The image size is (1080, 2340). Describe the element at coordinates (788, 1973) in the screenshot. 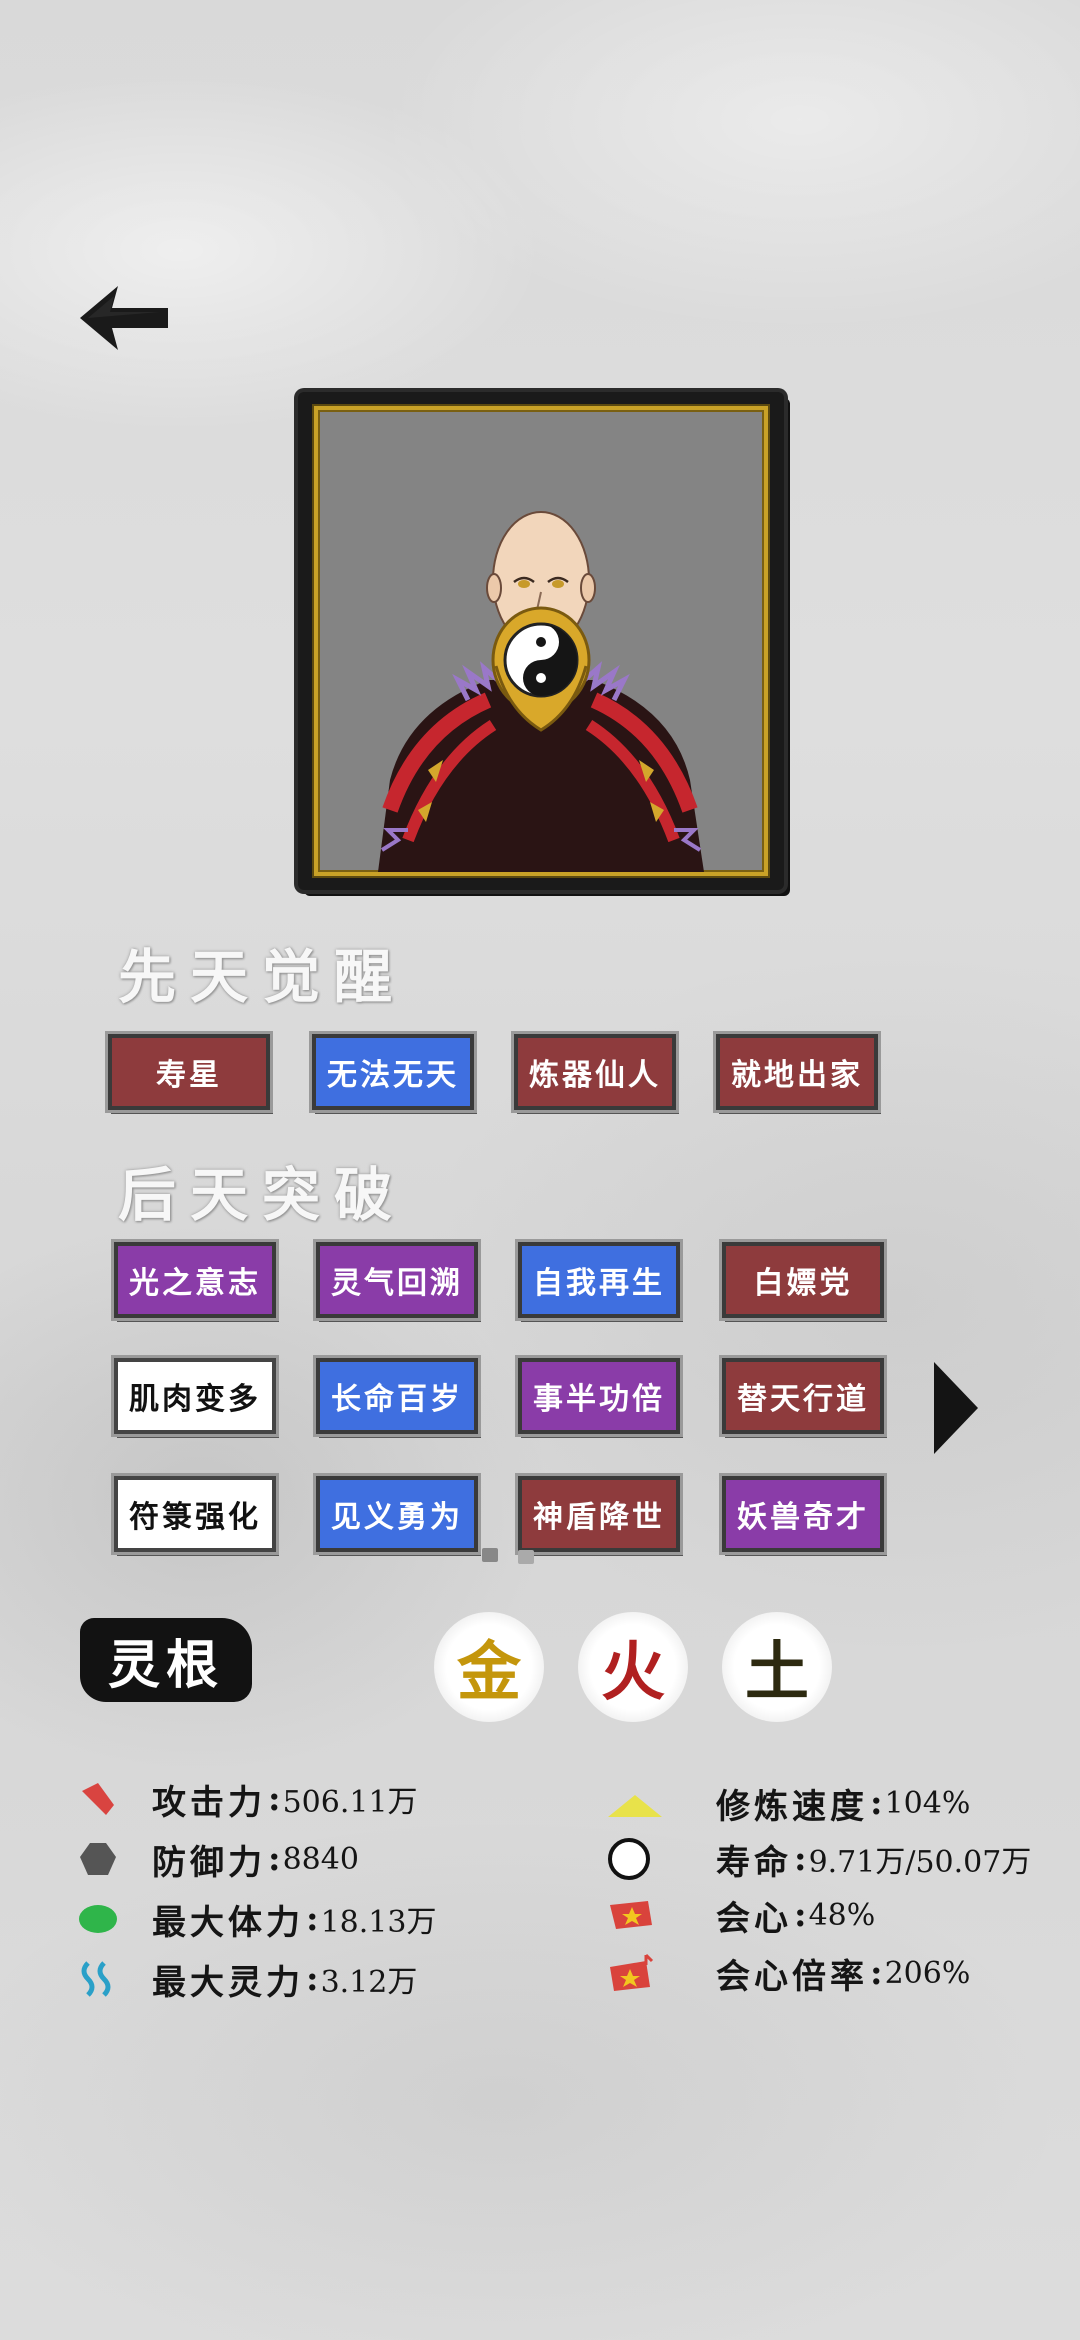

I see `stat-critical-multiplier: 会心倍率:206%` at that location.